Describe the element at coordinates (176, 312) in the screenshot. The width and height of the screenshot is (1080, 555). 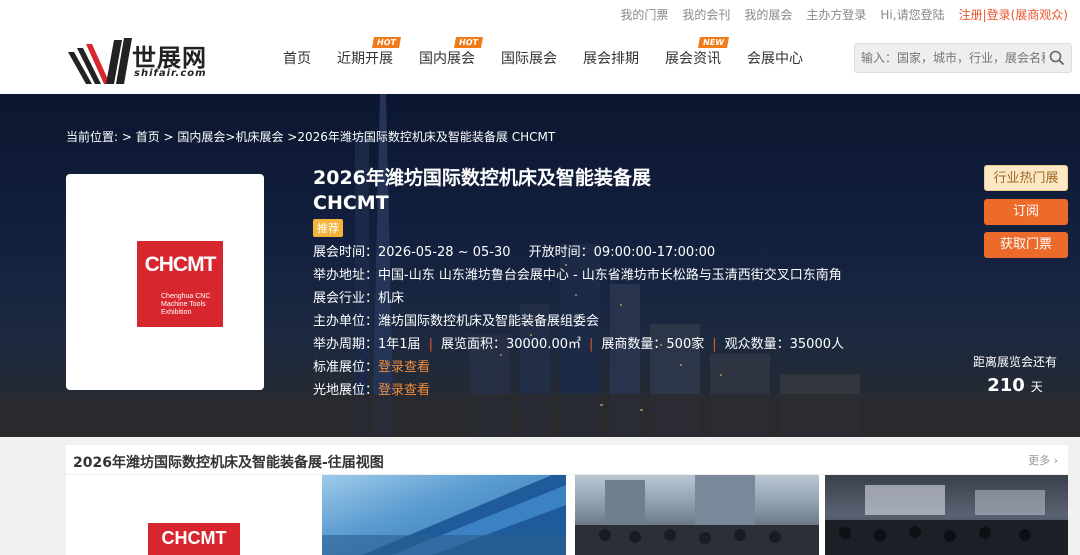
I see `poster-sub-line: Exhibition` at that location.